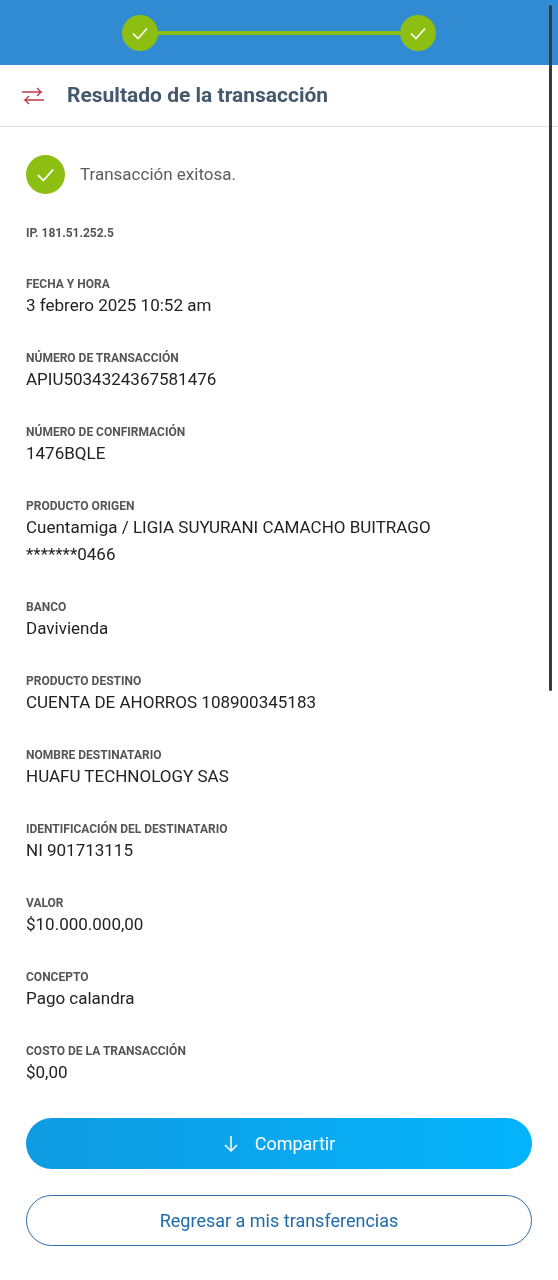 The width and height of the screenshot is (558, 1280). Describe the element at coordinates (68, 628) in the screenshot. I see `field-value: Davivienda` at that location.